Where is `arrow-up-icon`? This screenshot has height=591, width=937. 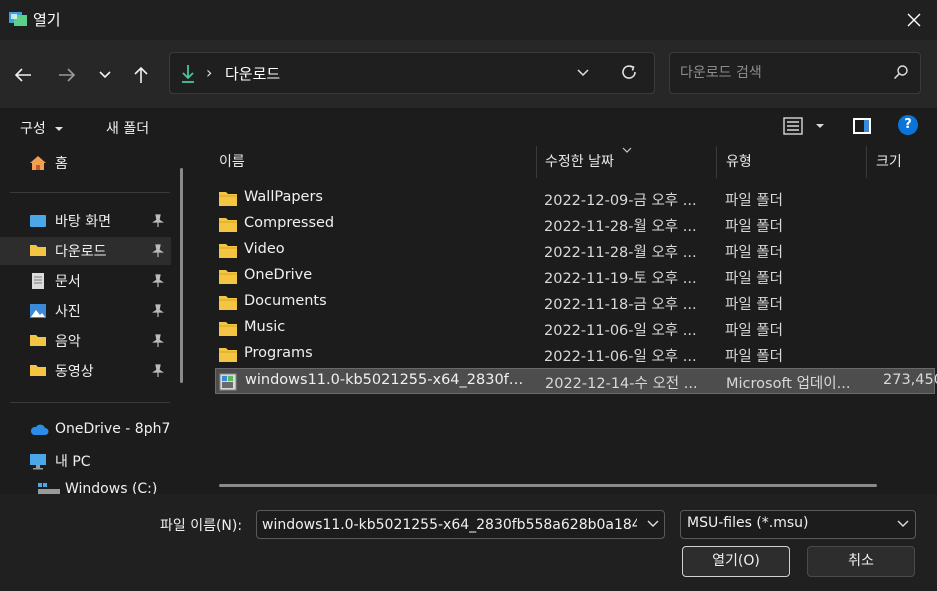 arrow-up-icon is located at coordinates (141, 74).